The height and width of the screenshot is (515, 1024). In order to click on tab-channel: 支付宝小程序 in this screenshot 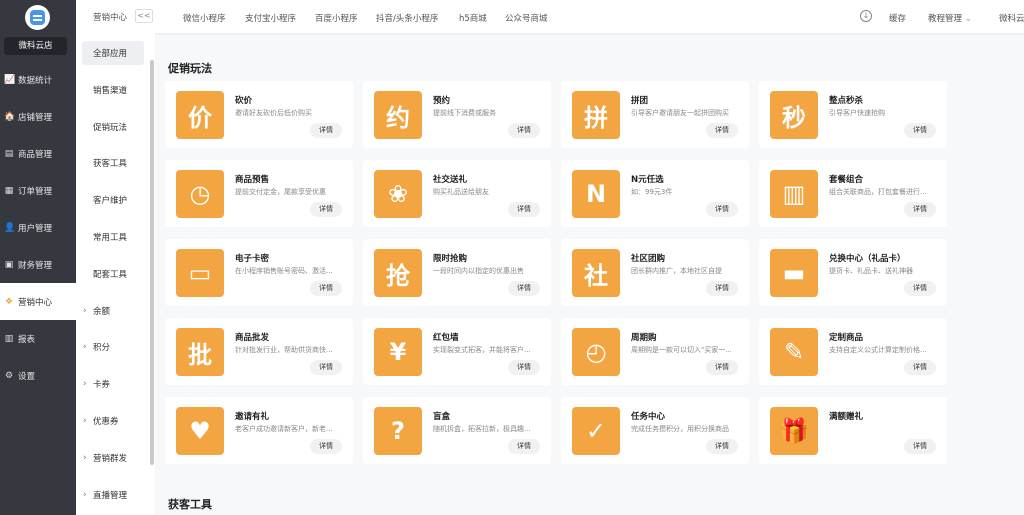, I will do `click(270, 18)`.